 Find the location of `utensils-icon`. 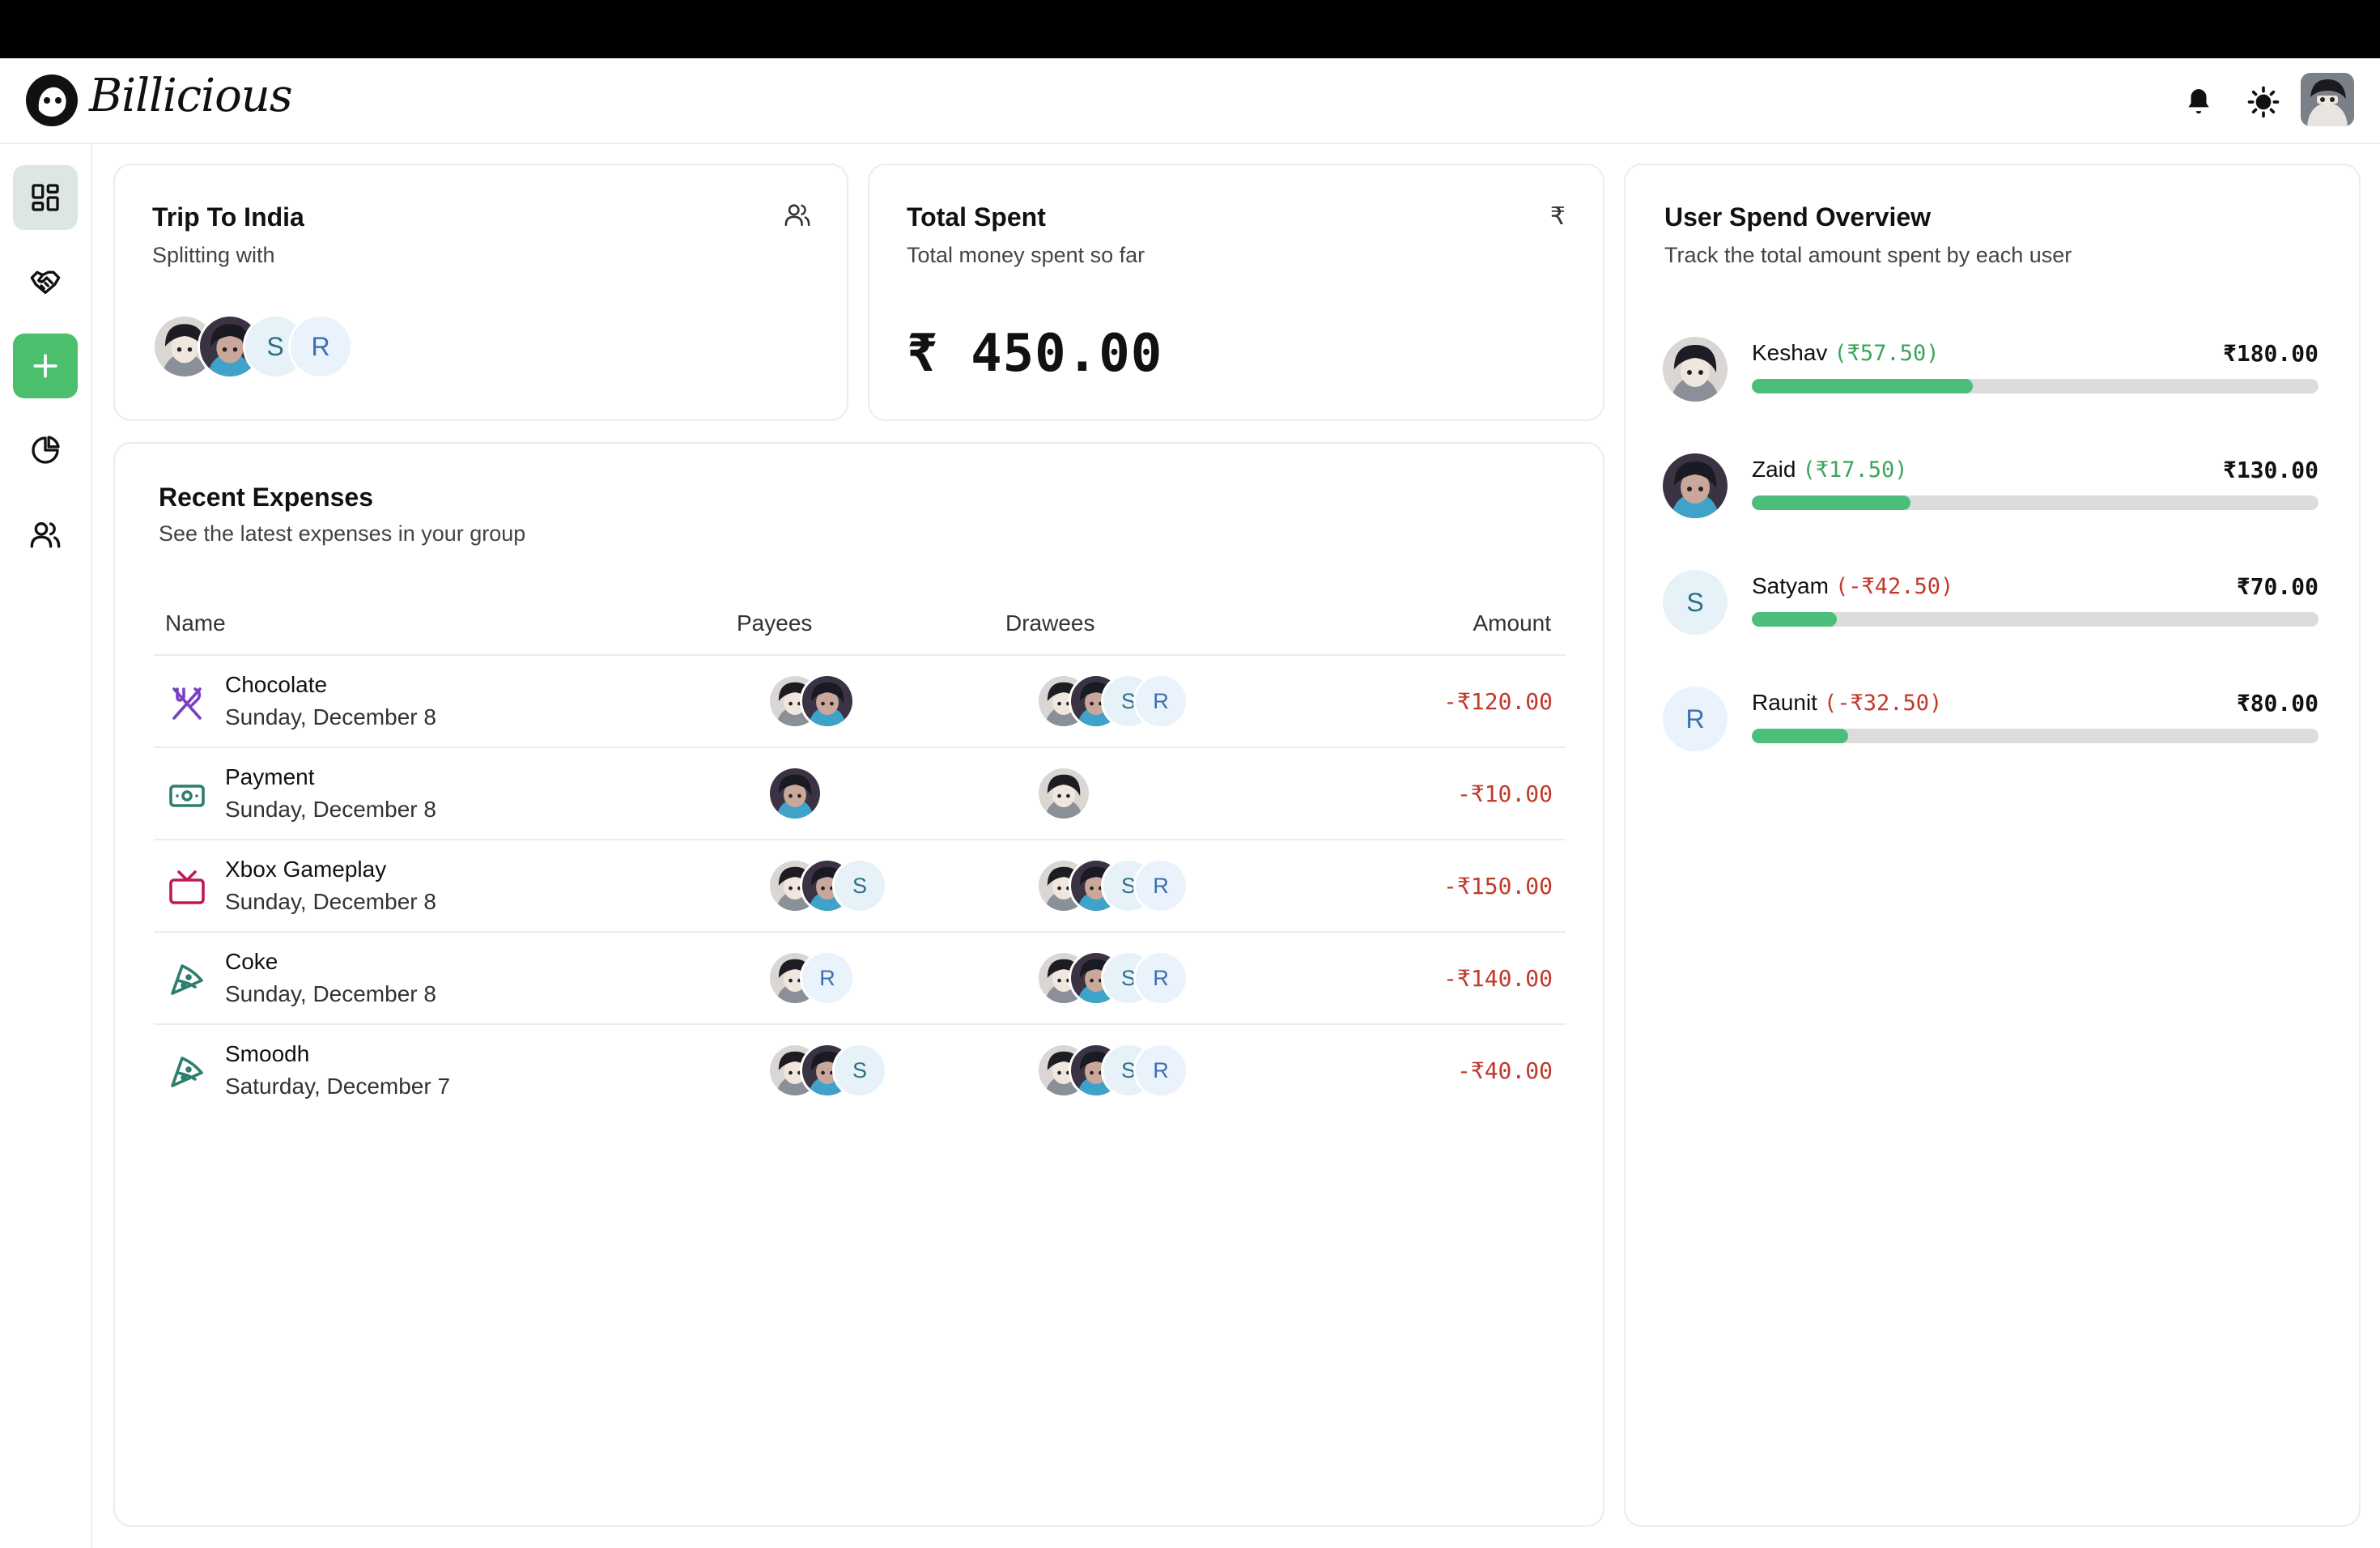

utensils-icon is located at coordinates (187, 703).